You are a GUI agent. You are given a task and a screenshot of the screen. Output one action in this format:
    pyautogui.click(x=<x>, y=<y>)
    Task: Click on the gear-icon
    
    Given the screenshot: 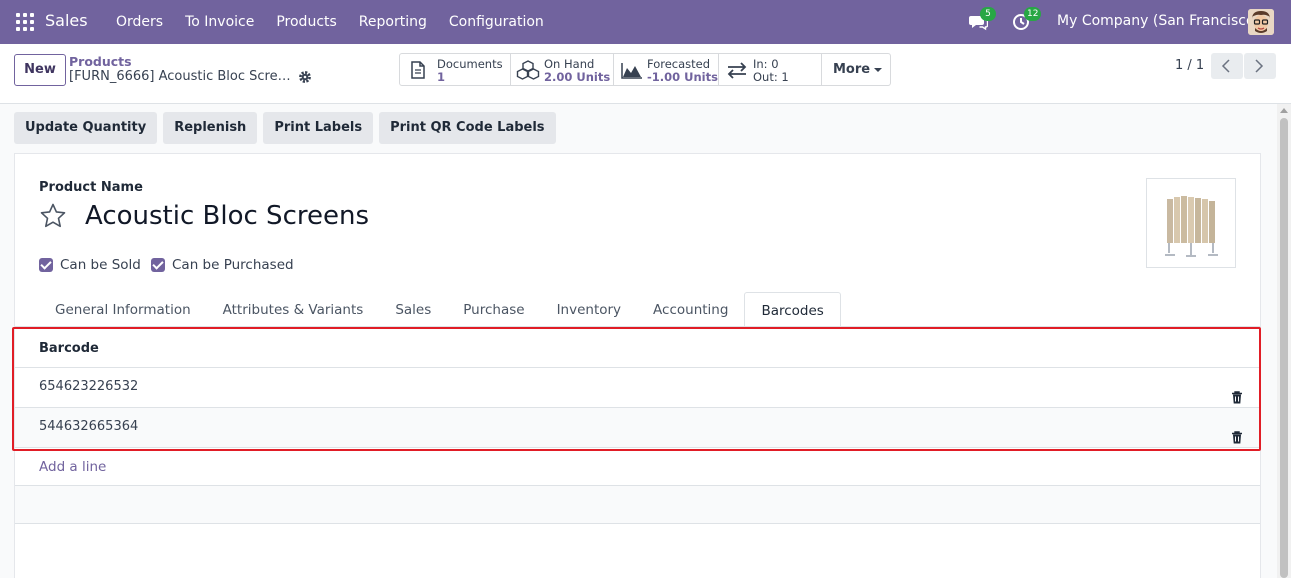 What is the action you would take?
    pyautogui.click(x=305, y=77)
    